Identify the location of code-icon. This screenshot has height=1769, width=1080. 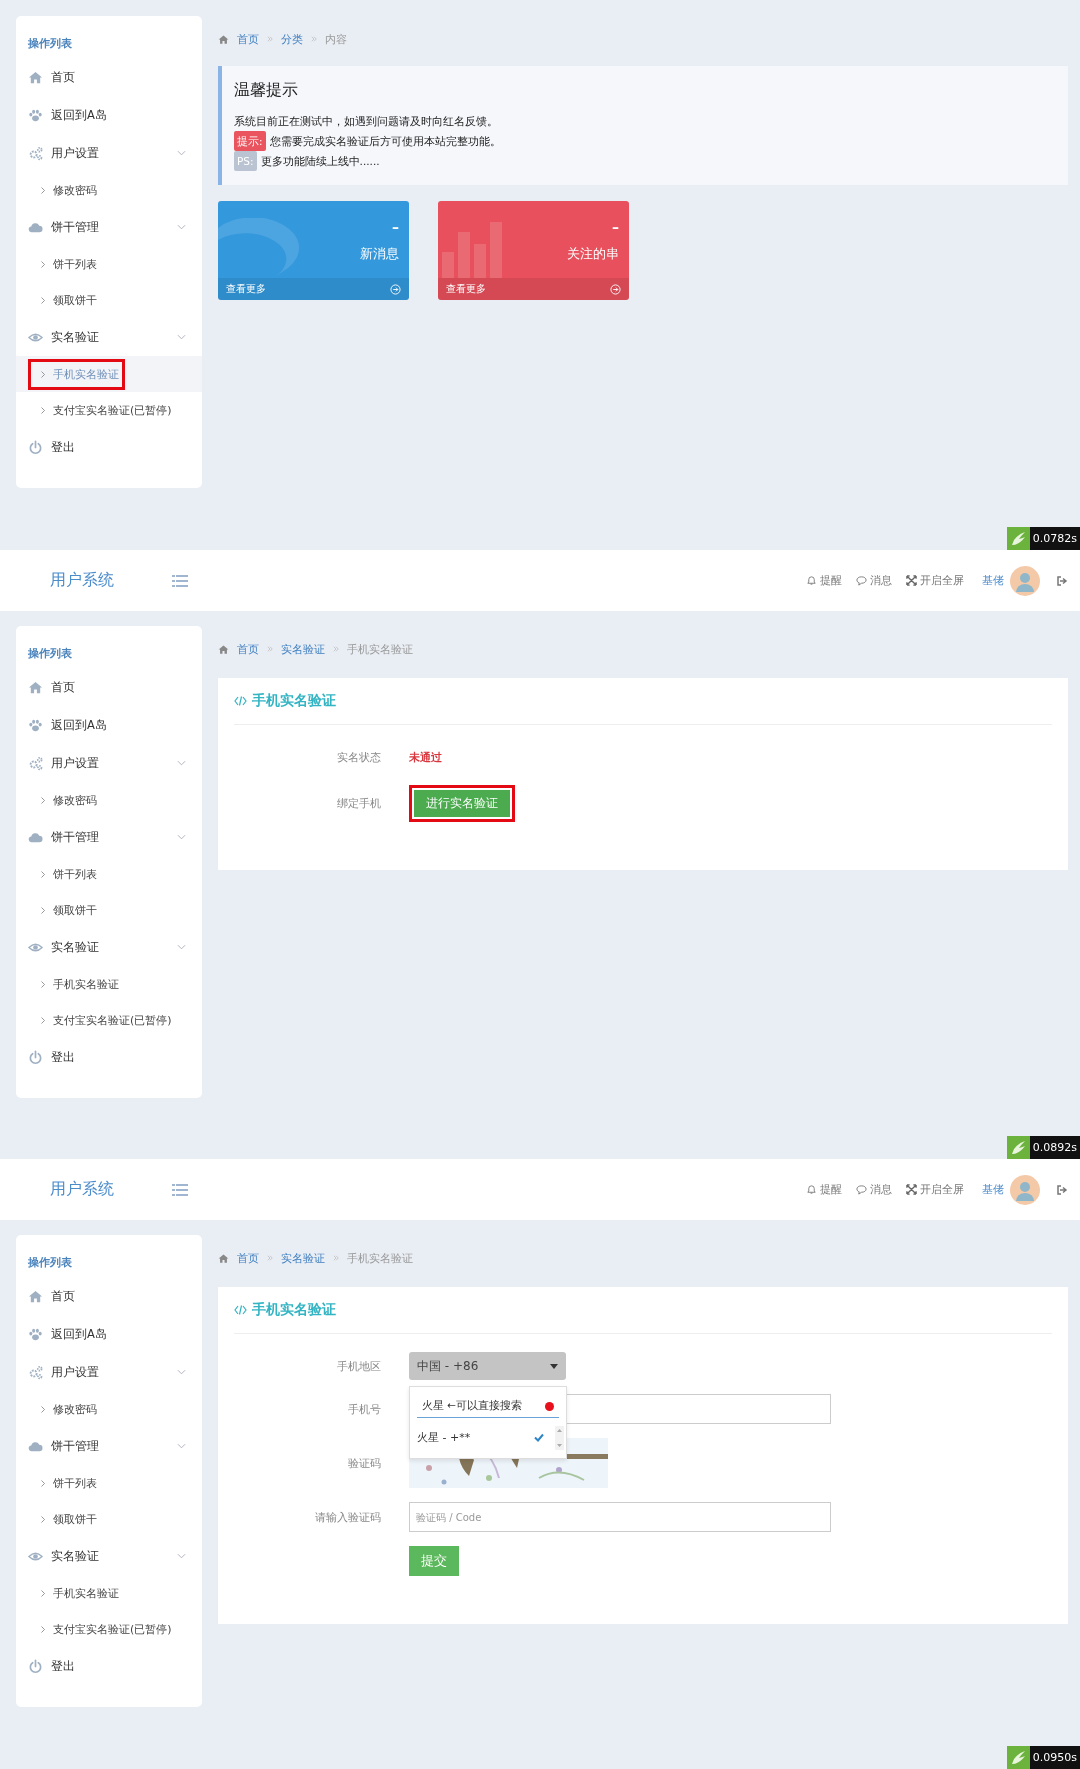
(240, 1310).